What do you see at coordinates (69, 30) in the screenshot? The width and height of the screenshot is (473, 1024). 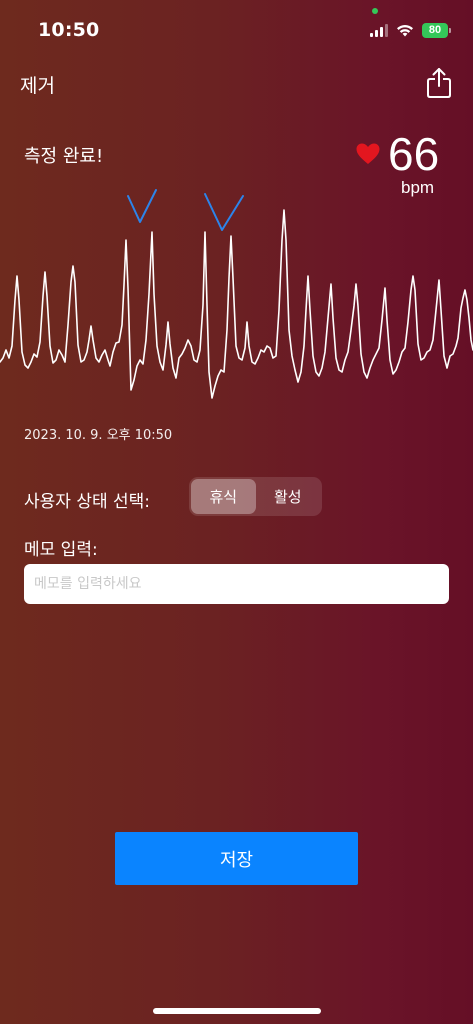 I see `status-time: 10:50` at bounding box center [69, 30].